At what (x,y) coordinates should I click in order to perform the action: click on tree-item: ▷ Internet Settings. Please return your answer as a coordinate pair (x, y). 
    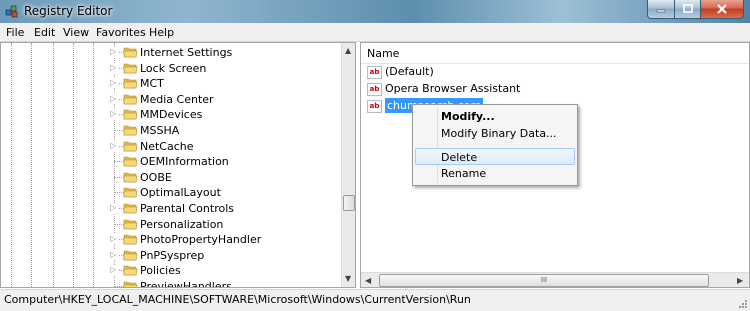
    Looking at the image, I should click on (225, 52).